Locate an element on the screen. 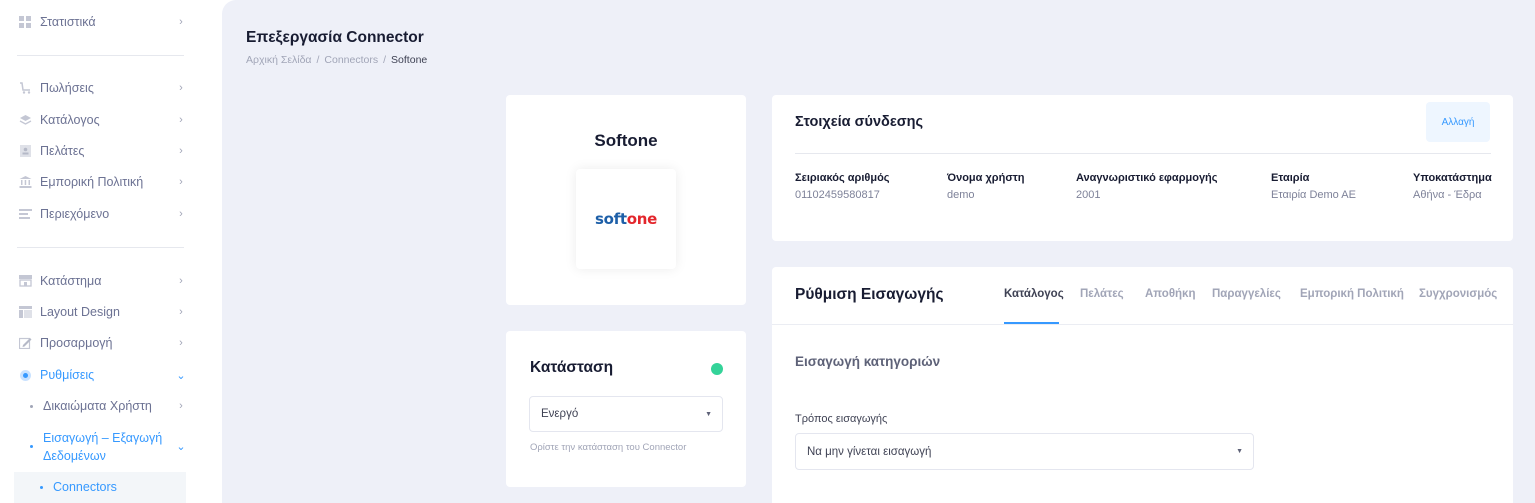 This screenshot has height=503, width=1535. address-book-icon is located at coordinates (25, 151).